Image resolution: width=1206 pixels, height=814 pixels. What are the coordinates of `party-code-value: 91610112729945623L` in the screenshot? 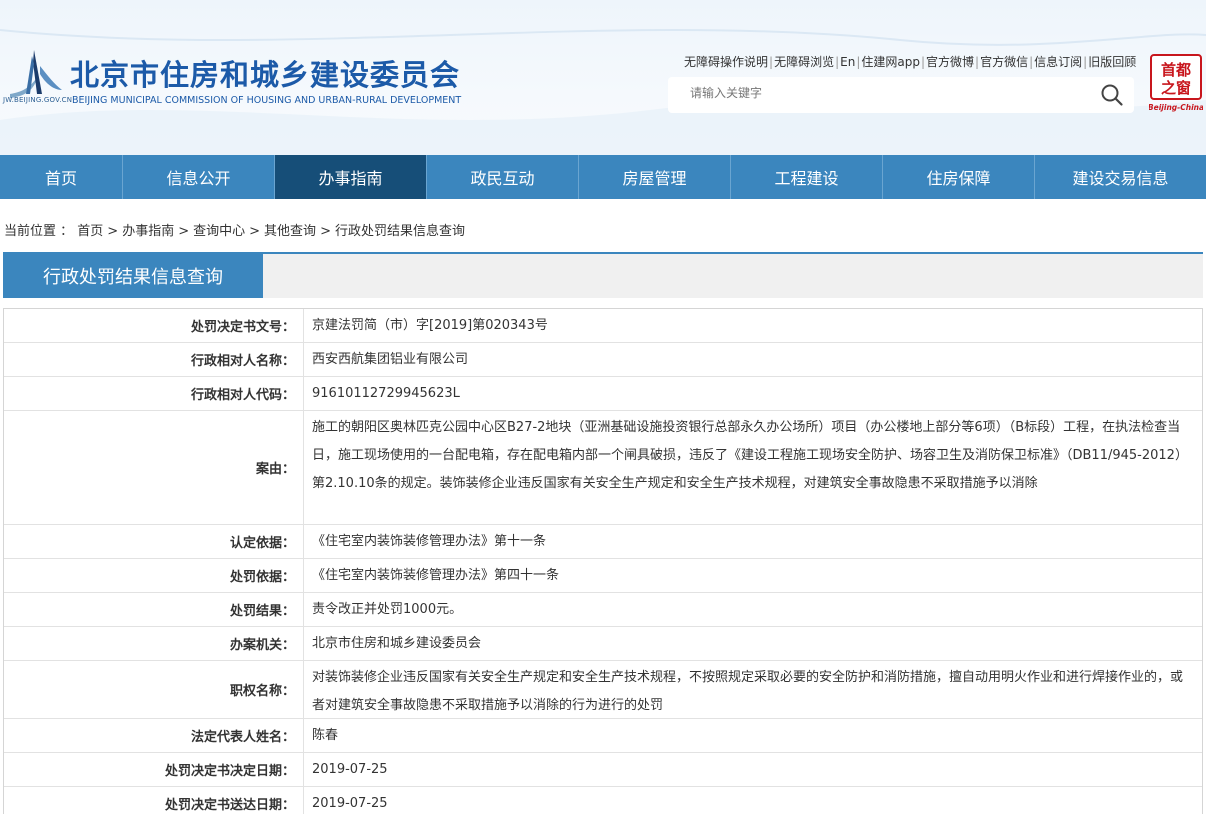 It's located at (386, 393).